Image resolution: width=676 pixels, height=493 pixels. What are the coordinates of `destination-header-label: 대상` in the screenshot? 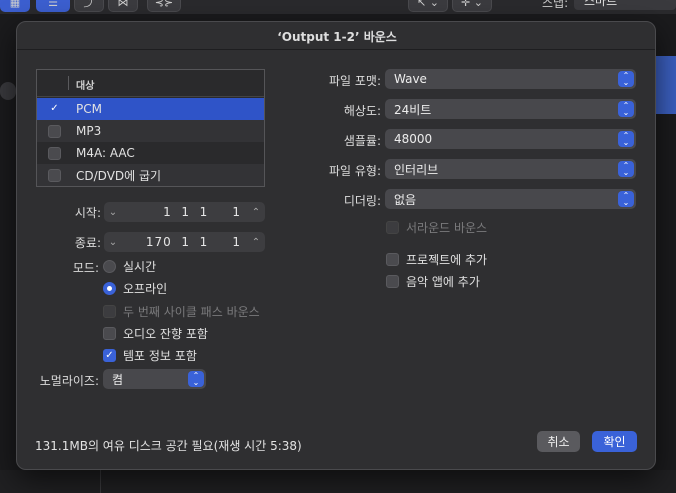 It's located at (85, 86).